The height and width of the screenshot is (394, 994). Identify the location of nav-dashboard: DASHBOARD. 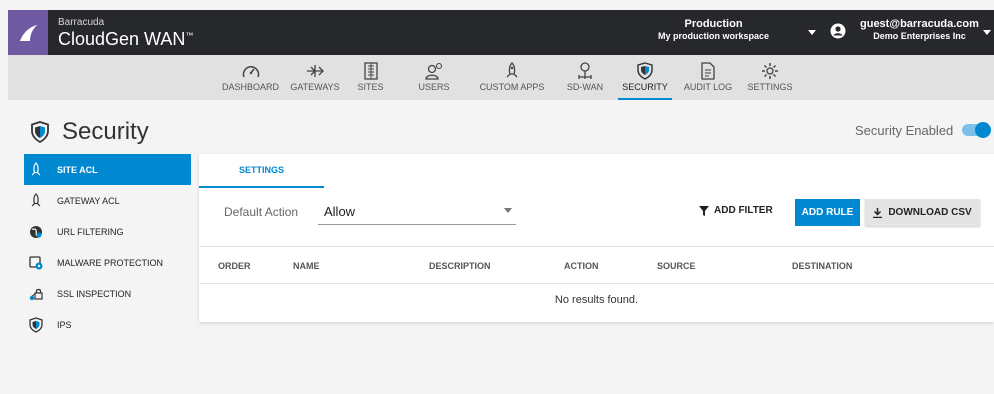
(250, 77).